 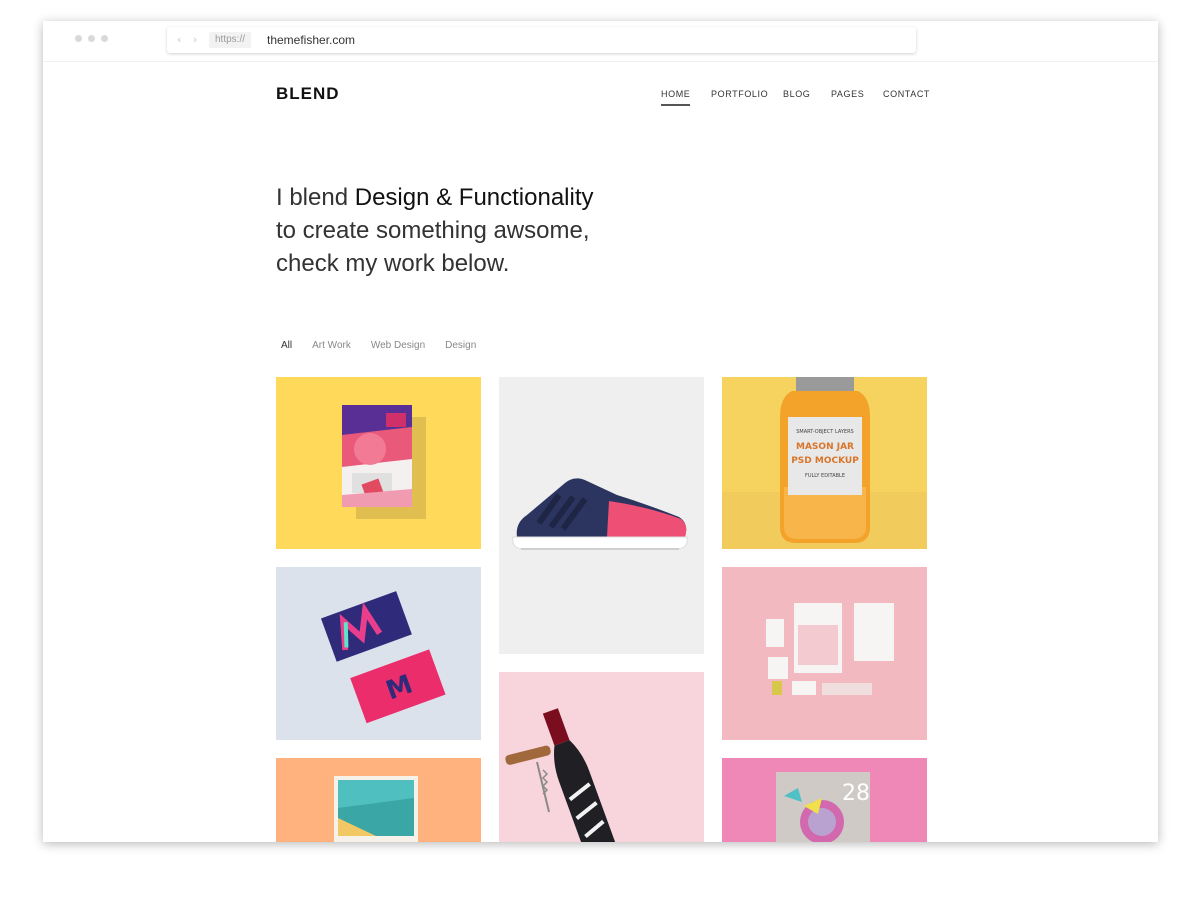 What do you see at coordinates (796, 94) in the screenshot?
I see `nav-item-blog: BLOG` at bounding box center [796, 94].